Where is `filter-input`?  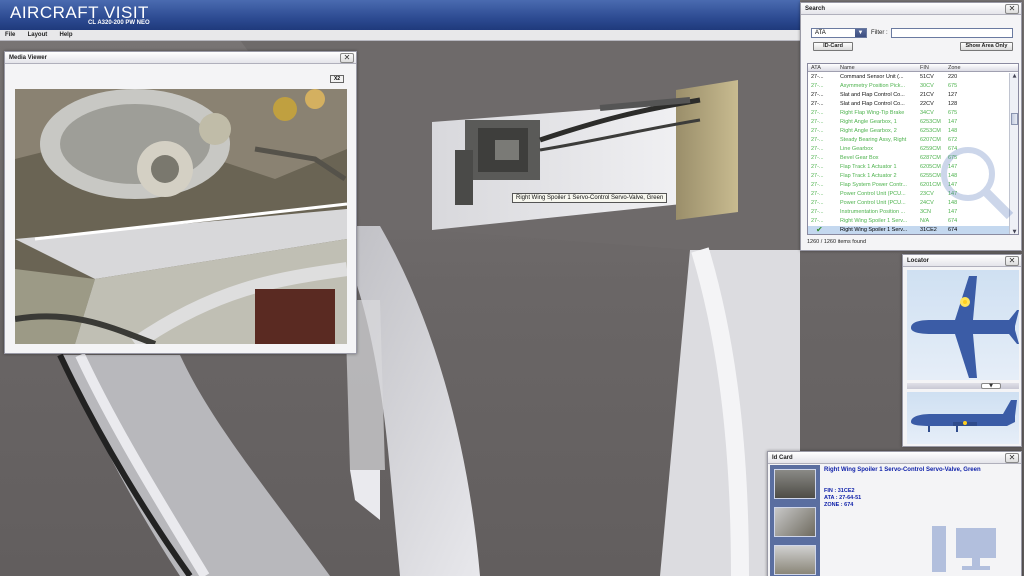
filter-input is located at coordinates (952, 33).